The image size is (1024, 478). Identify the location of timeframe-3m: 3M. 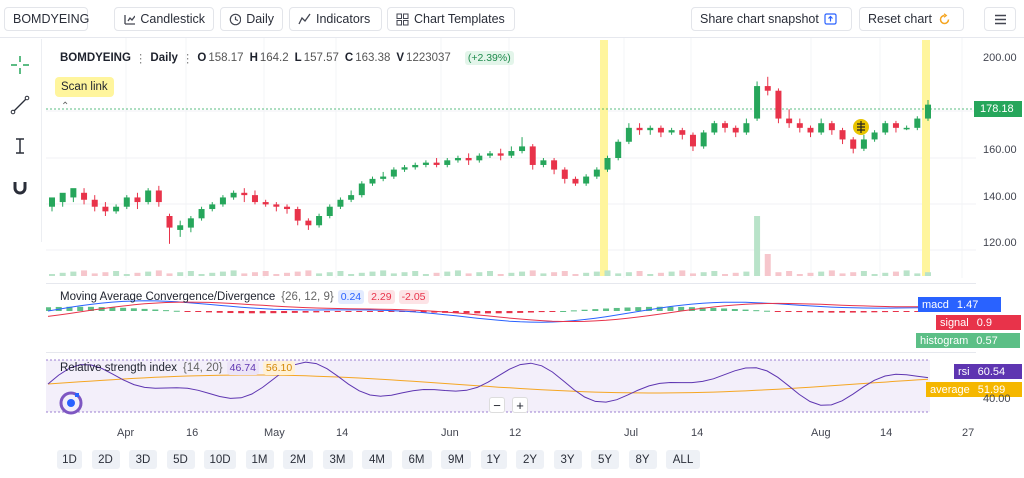
(337, 459).